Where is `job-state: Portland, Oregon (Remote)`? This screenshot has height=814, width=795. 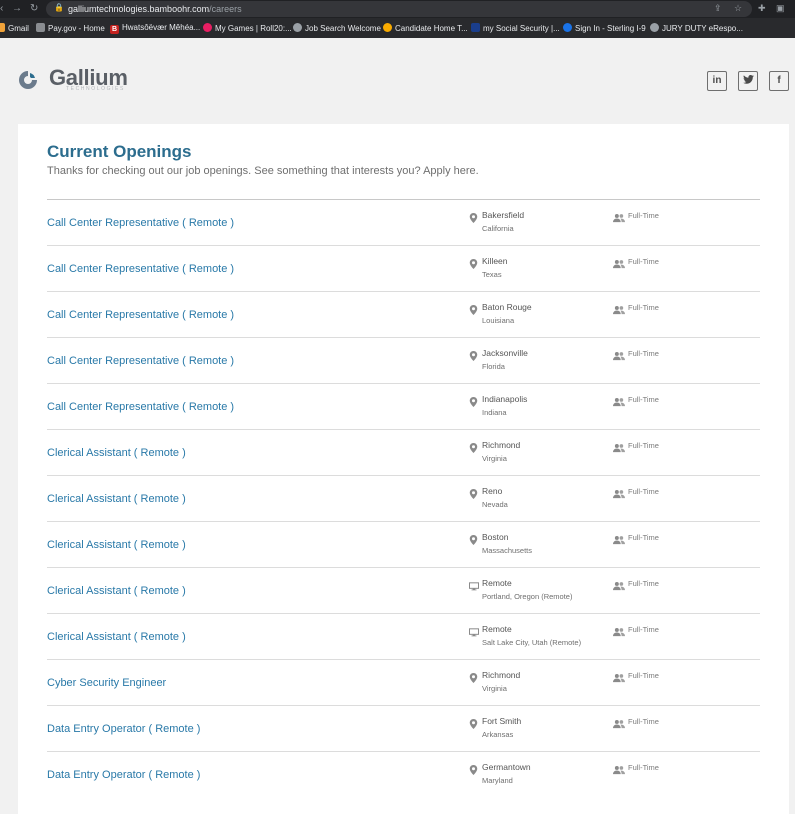
job-state: Portland, Oregon (Remote) is located at coordinates (527, 596).